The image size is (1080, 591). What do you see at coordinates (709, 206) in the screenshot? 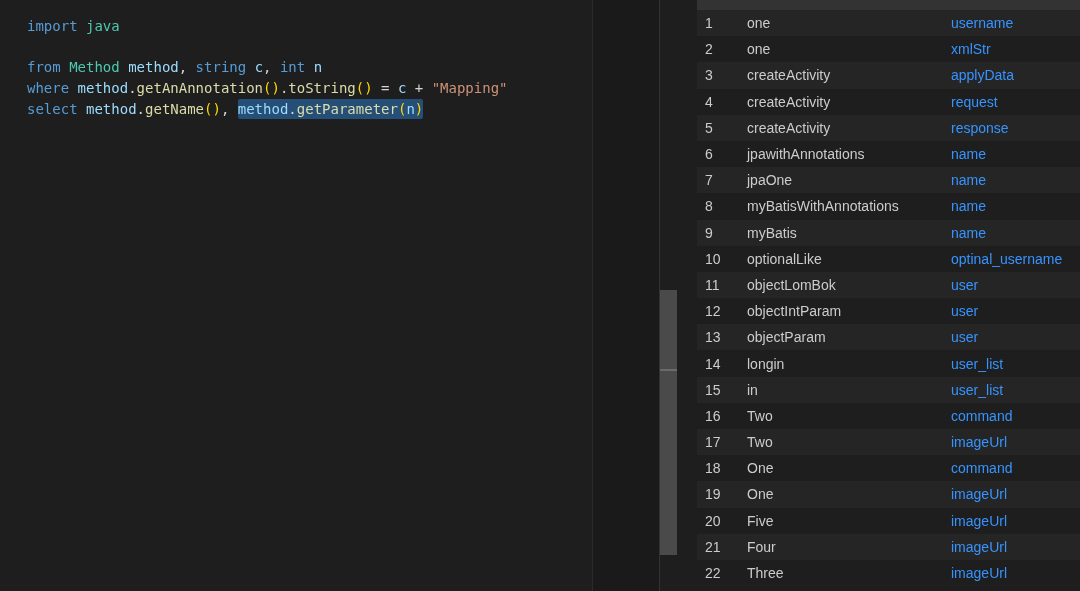
I see `row-number: 8` at bounding box center [709, 206].